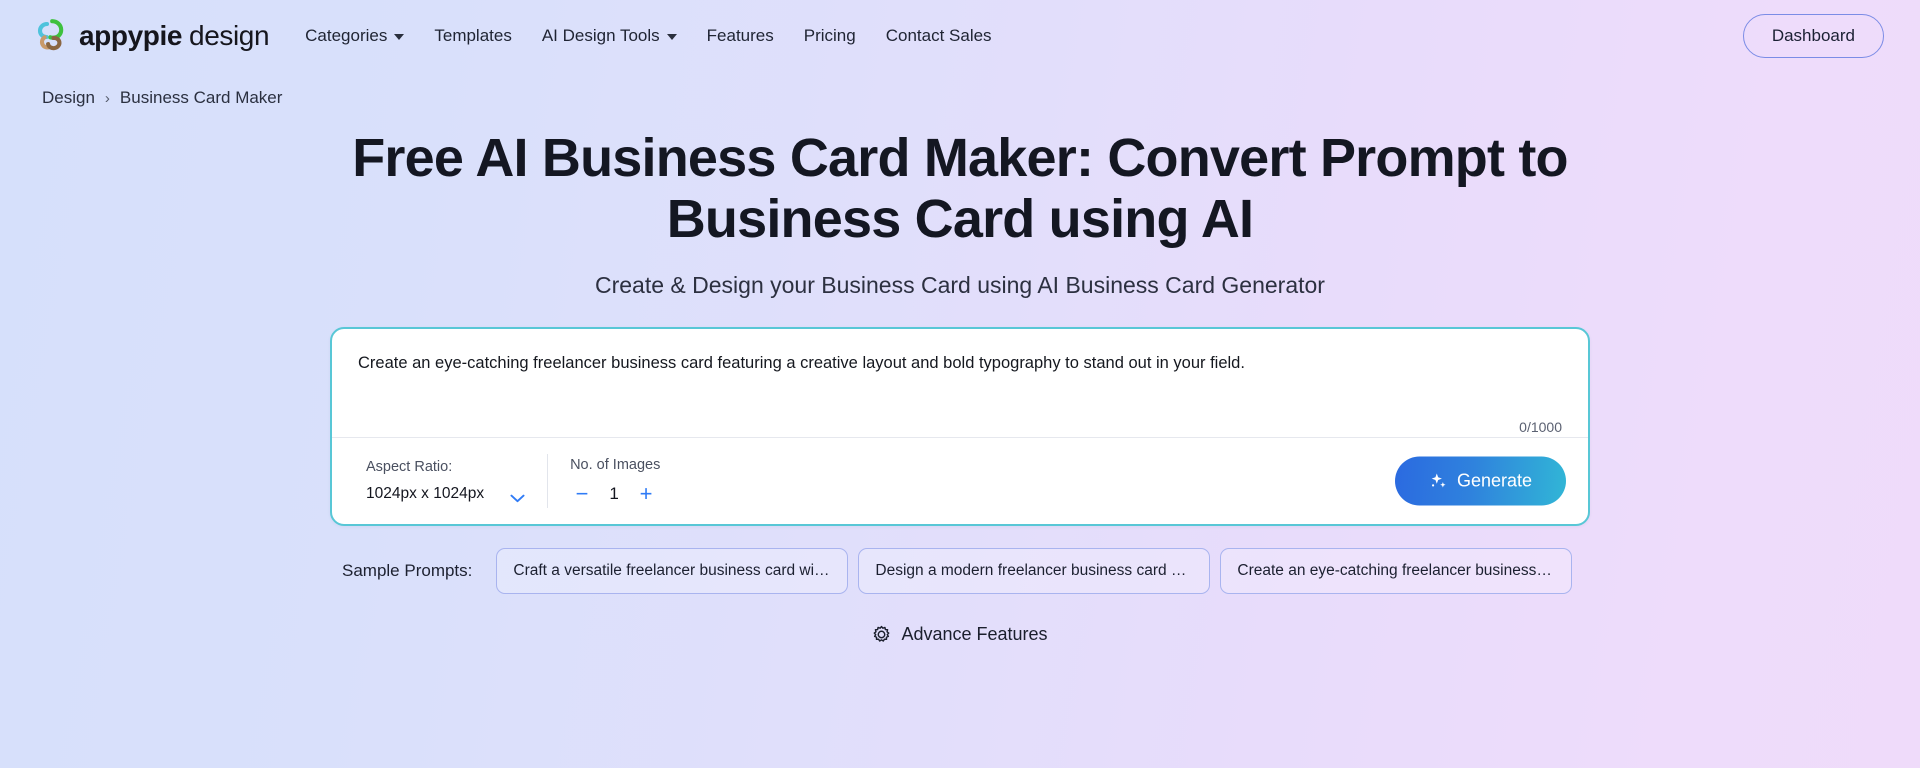 The width and height of the screenshot is (1920, 768). I want to click on aspect-ratio-label: Aspect Ratio:, so click(409, 467).